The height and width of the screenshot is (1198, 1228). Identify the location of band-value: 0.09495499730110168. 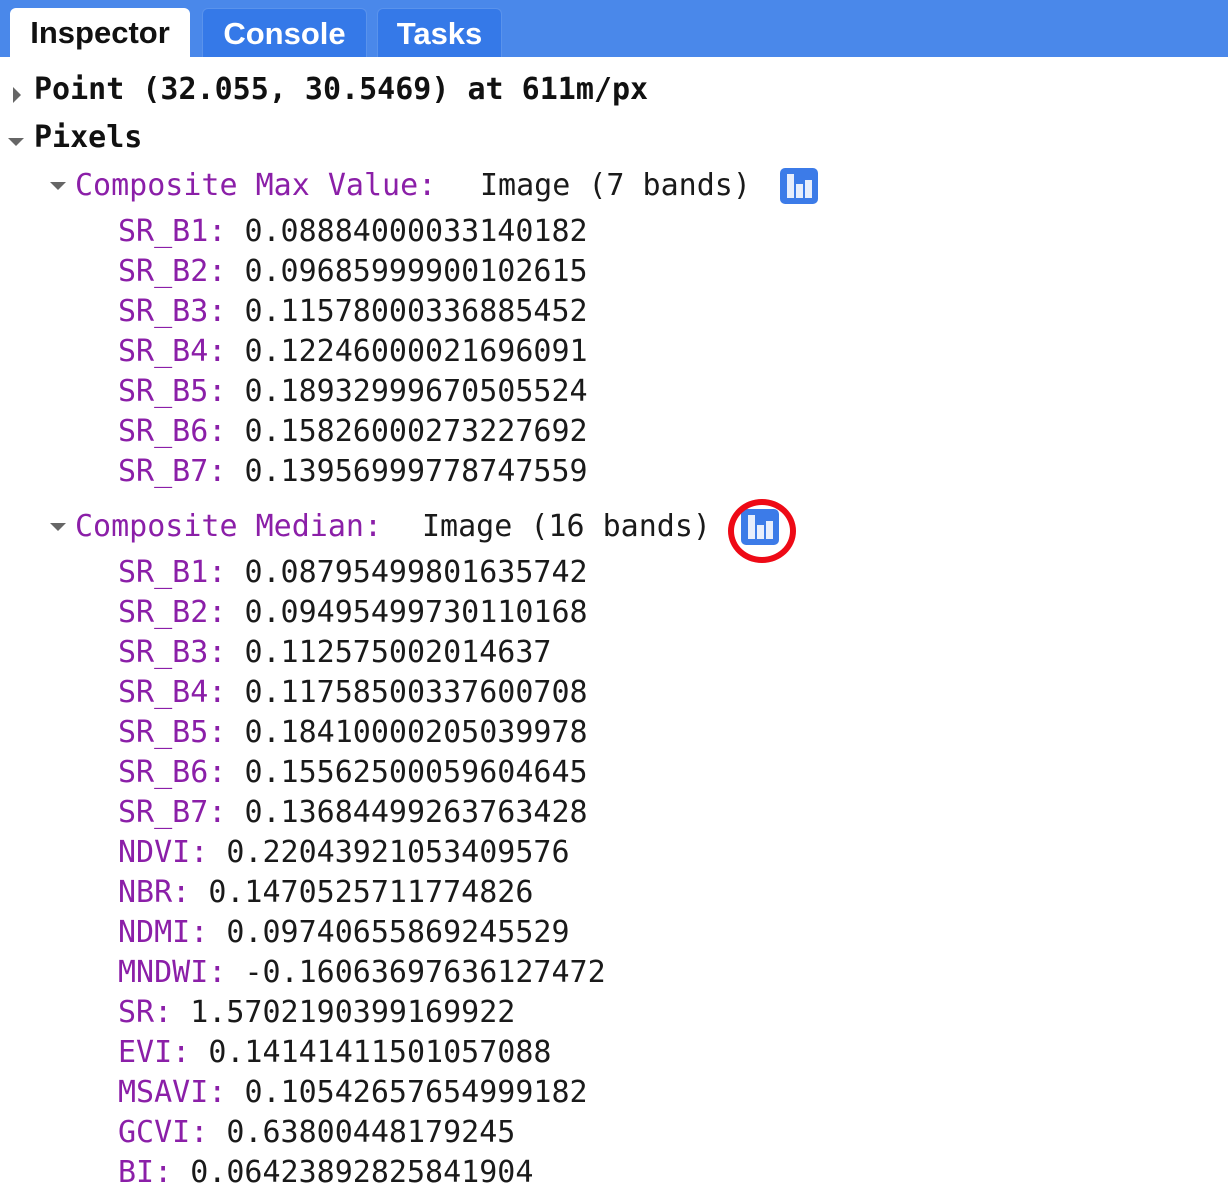
(416, 612).